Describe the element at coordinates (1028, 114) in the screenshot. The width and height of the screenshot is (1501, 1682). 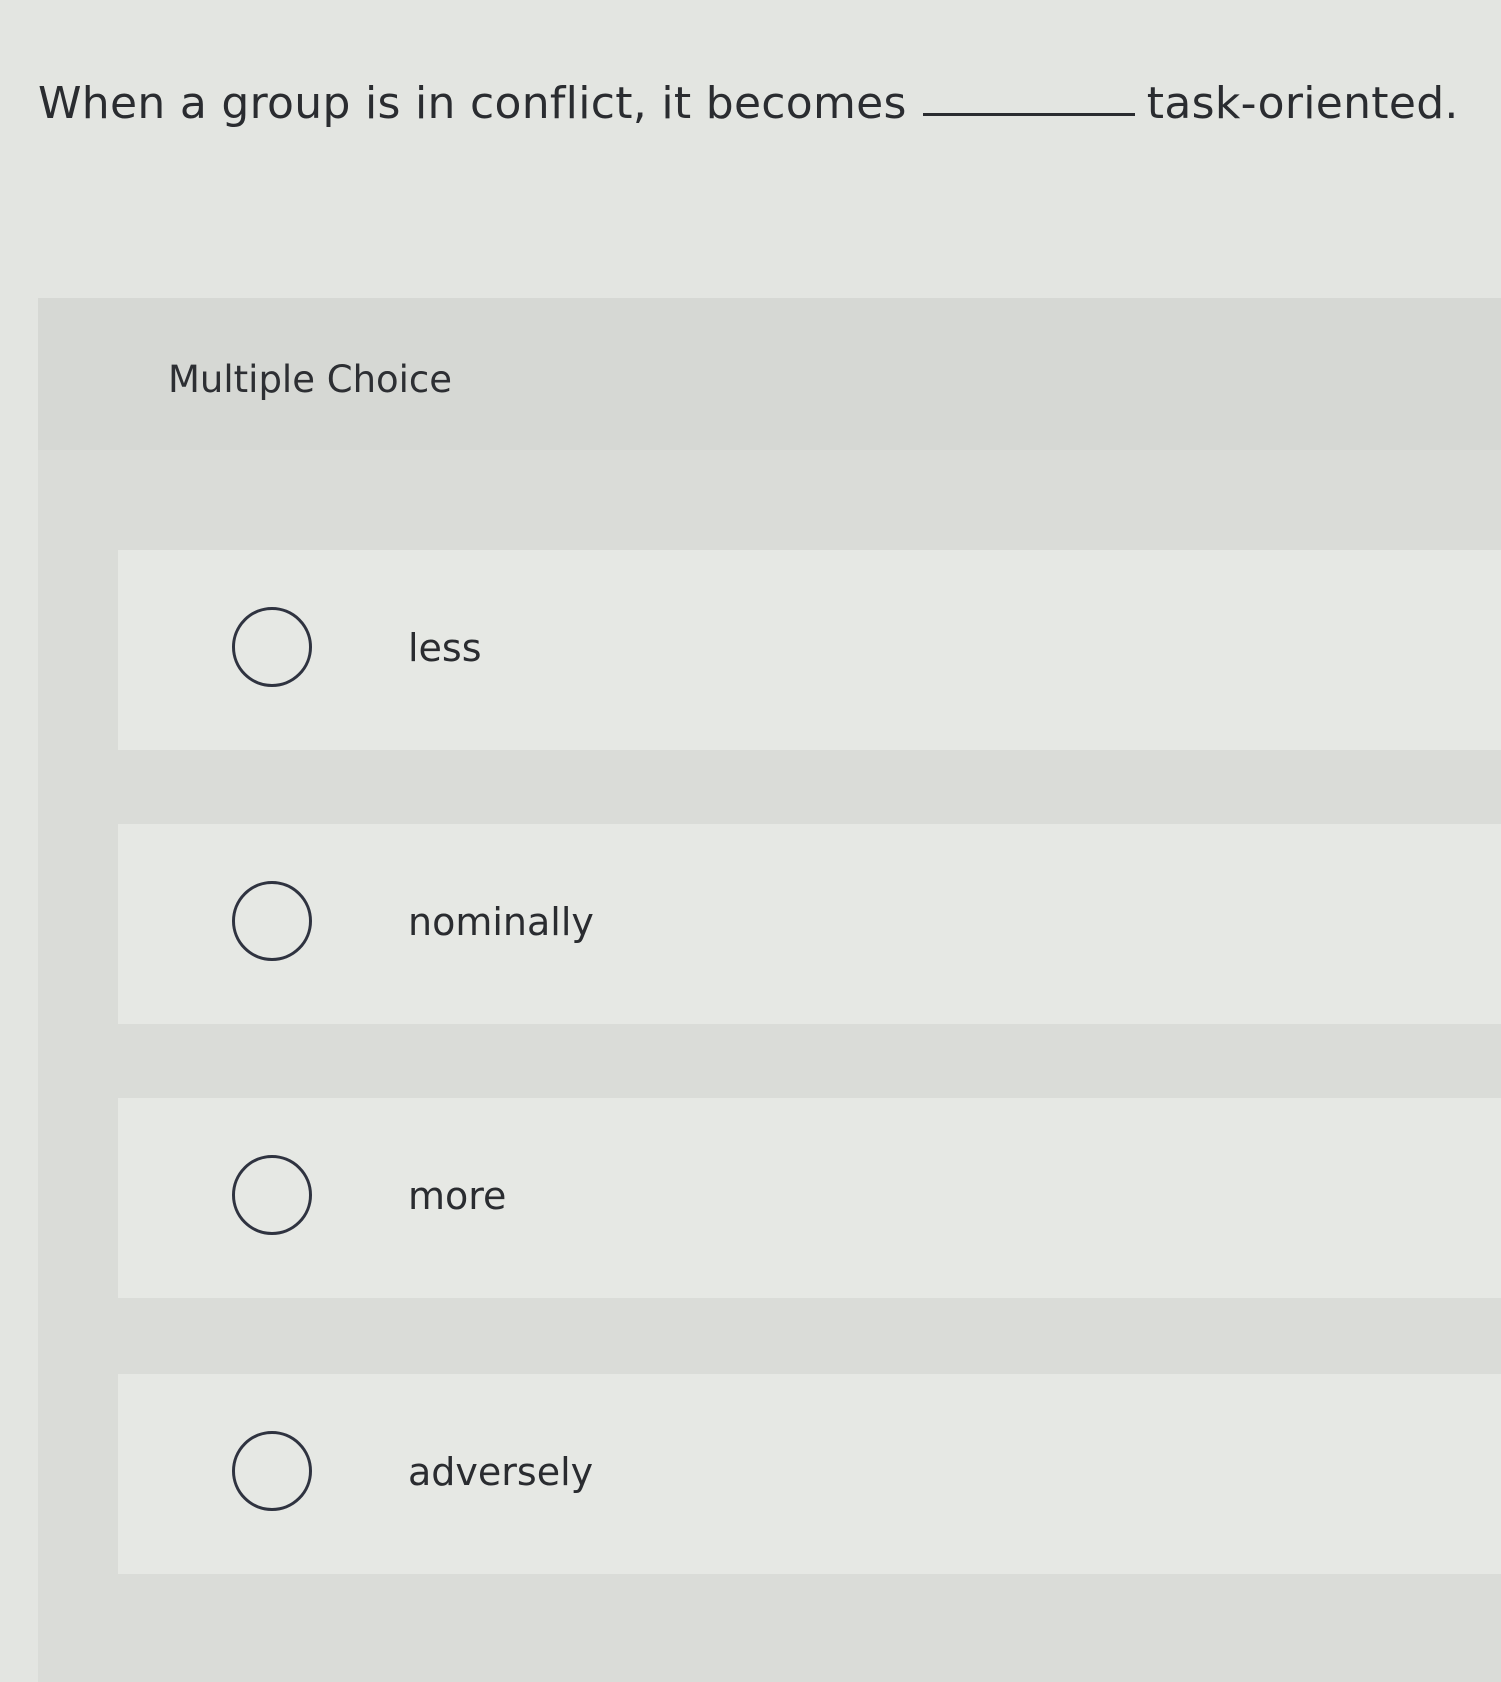
I see `answer-blank` at that location.